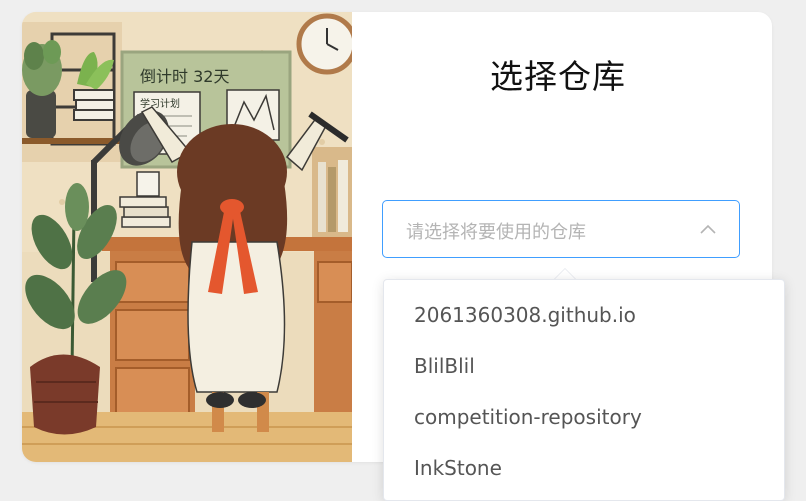 This screenshot has height=501, width=806. I want to click on repo-option: InkStone, so click(458, 468).